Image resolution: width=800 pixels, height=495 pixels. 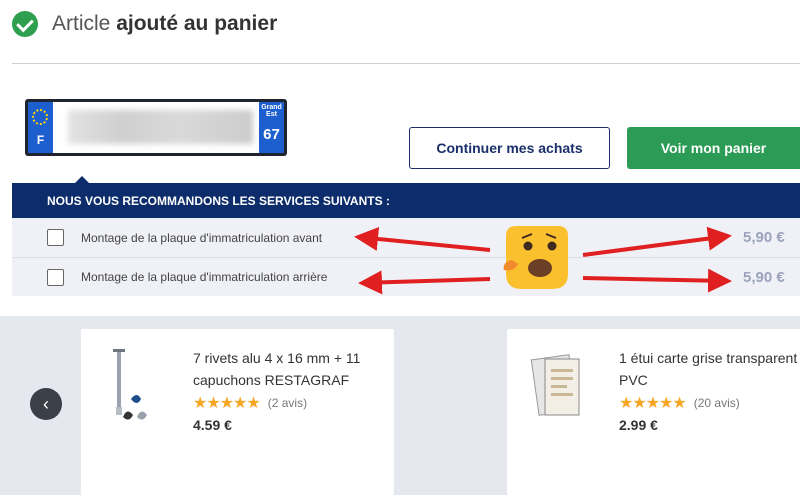 I want to click on product-rating: ★★★★★ (2 avis), so click(x=313, y=403).